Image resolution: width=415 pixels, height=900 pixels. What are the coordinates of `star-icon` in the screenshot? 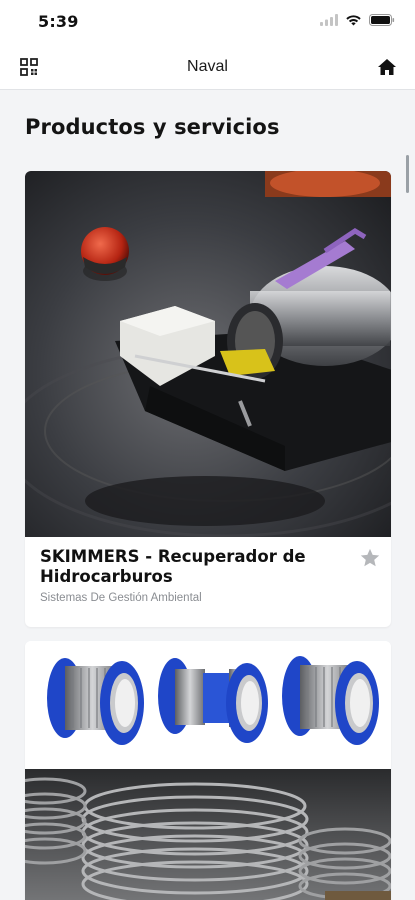 It's located at (370, 558).